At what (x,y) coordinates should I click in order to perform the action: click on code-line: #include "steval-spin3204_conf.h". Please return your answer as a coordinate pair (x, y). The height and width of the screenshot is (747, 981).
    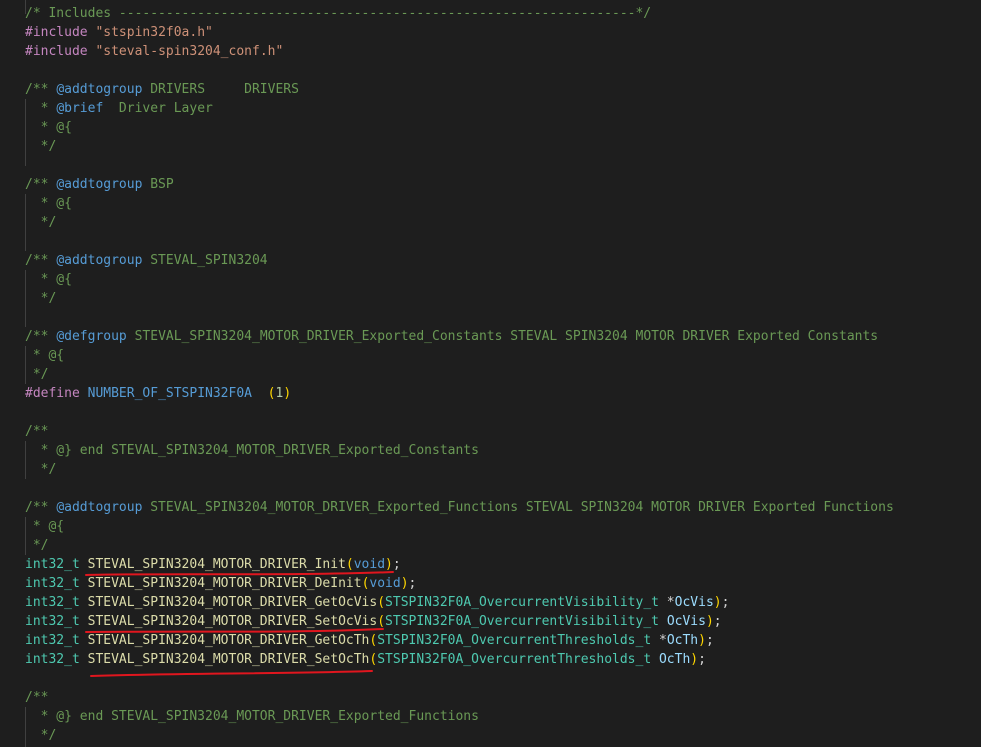
    Looking at the image, I should click on (154, 51).